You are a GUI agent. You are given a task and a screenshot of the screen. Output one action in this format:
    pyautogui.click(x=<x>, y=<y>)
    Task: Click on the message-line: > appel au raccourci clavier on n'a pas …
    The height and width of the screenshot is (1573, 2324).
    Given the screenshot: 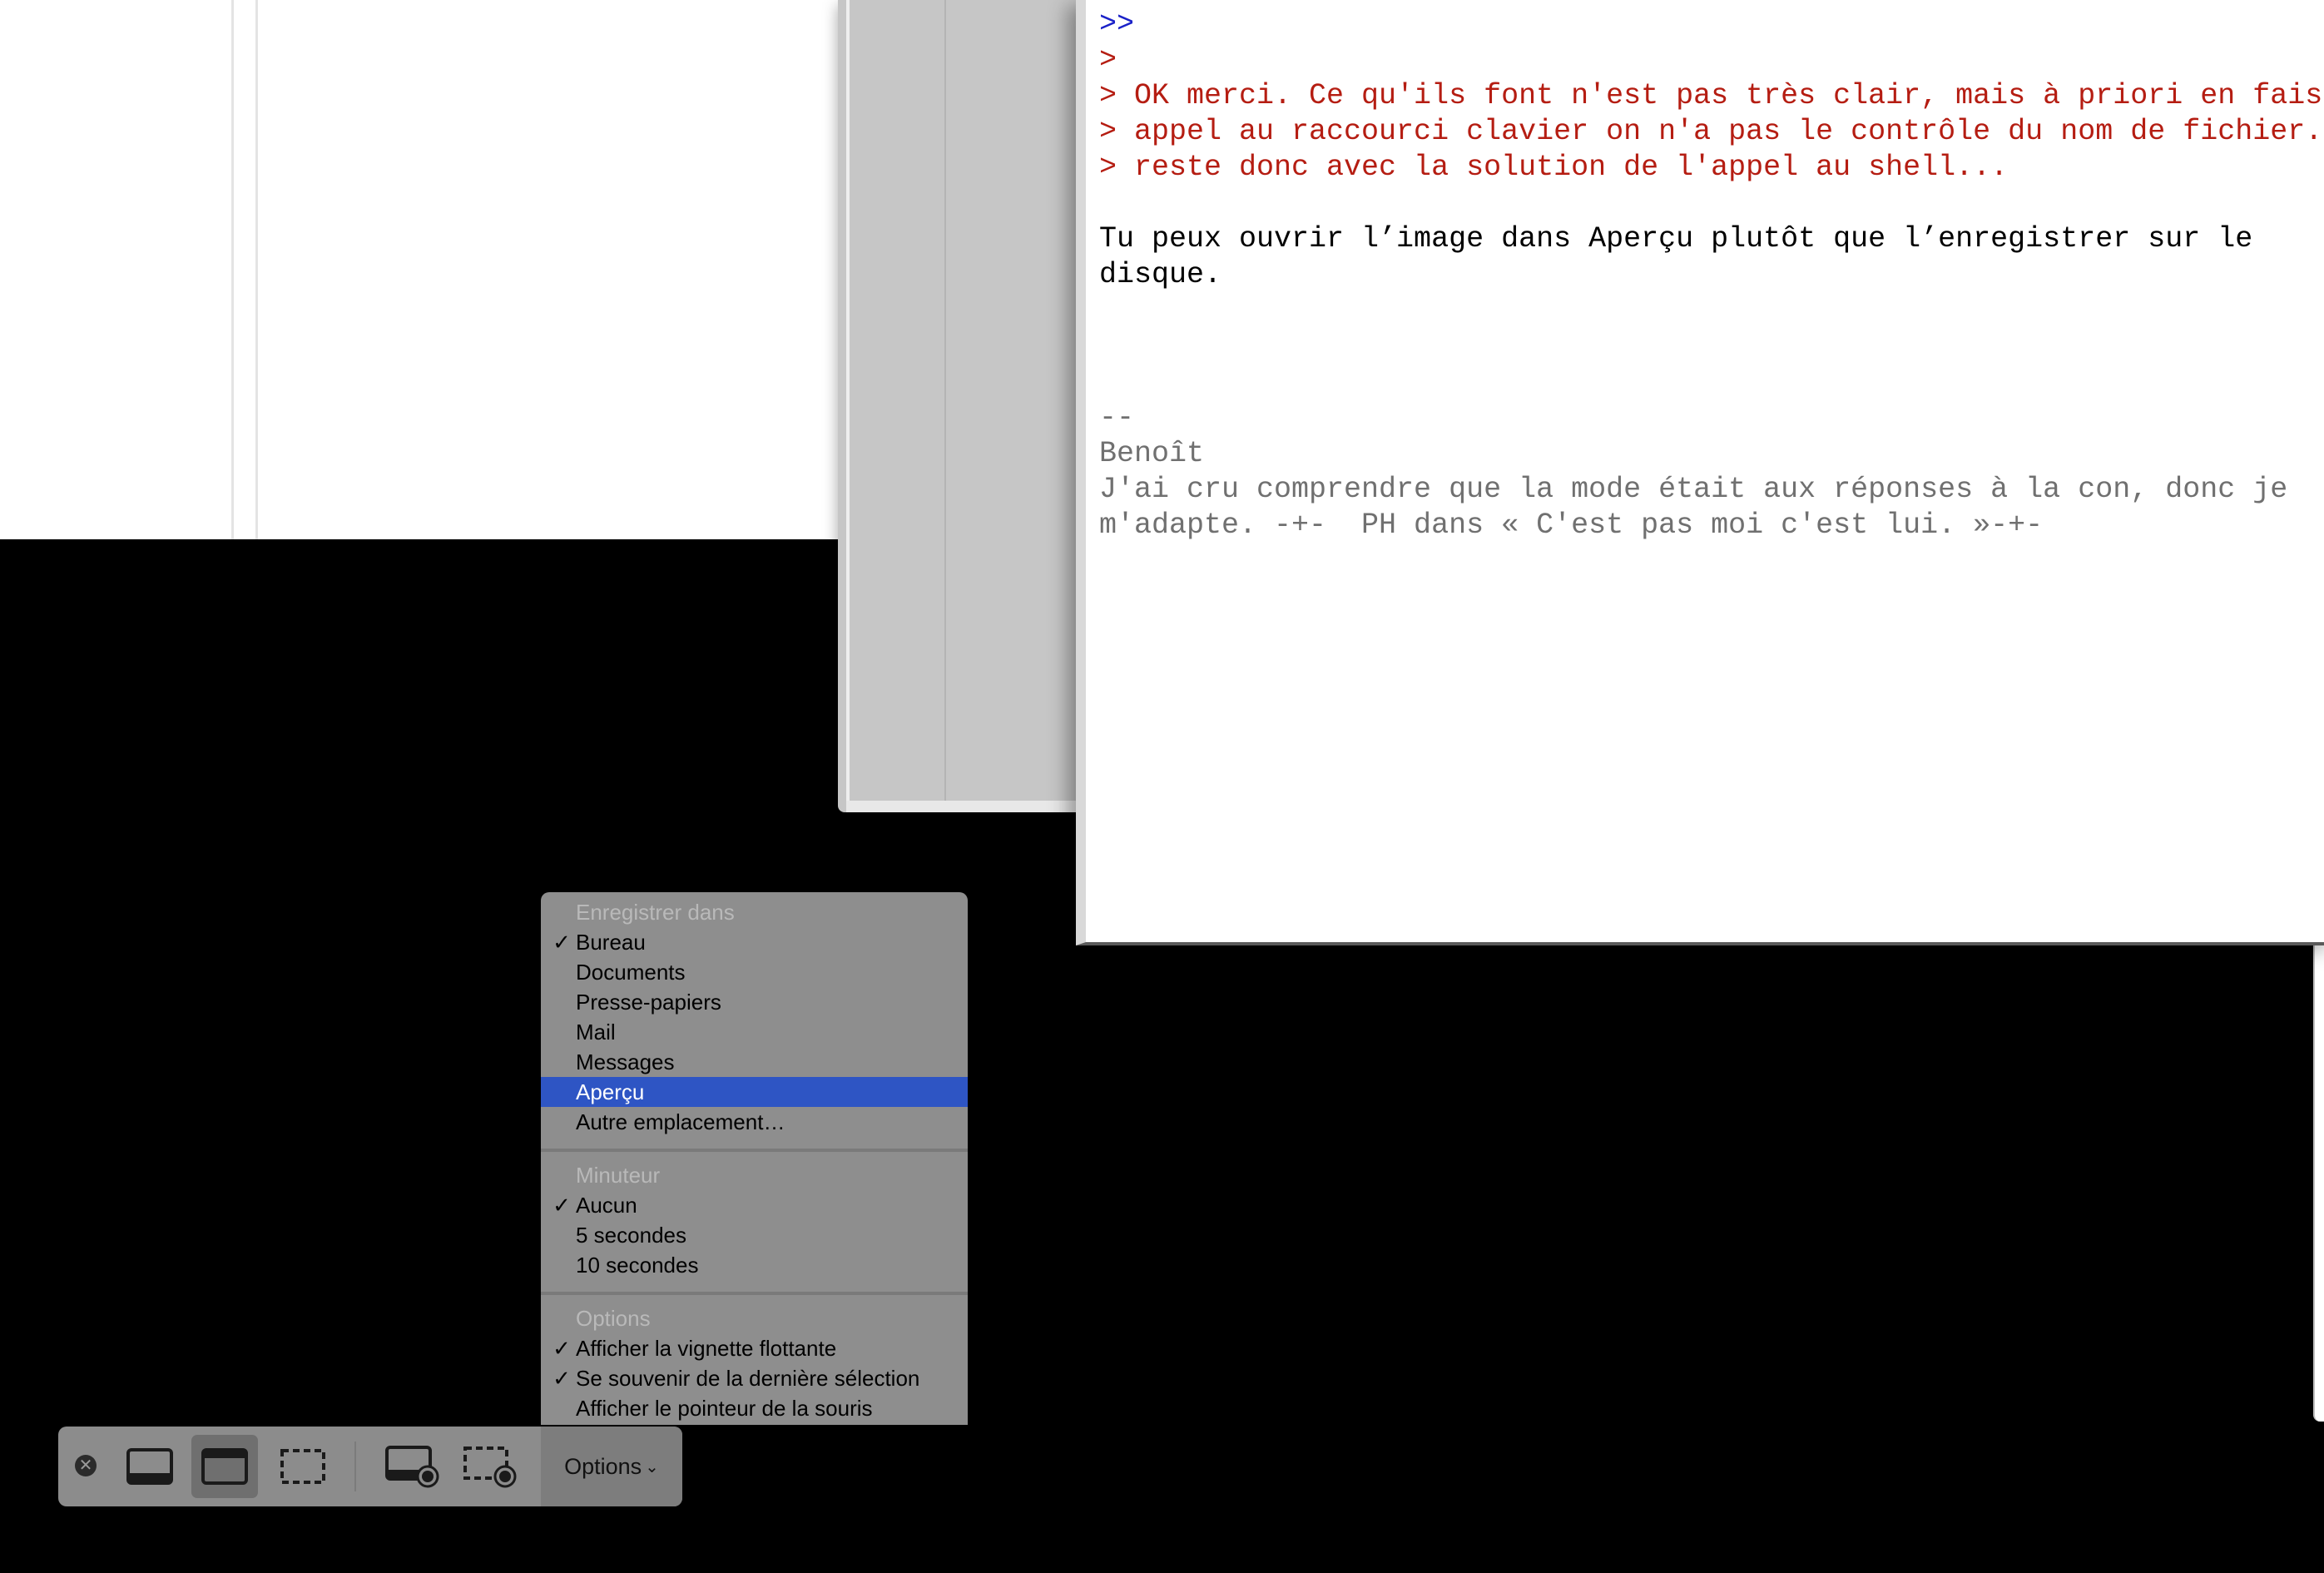 What is the action you would take?
    pyautogui.click(x=1711, y=131)
    